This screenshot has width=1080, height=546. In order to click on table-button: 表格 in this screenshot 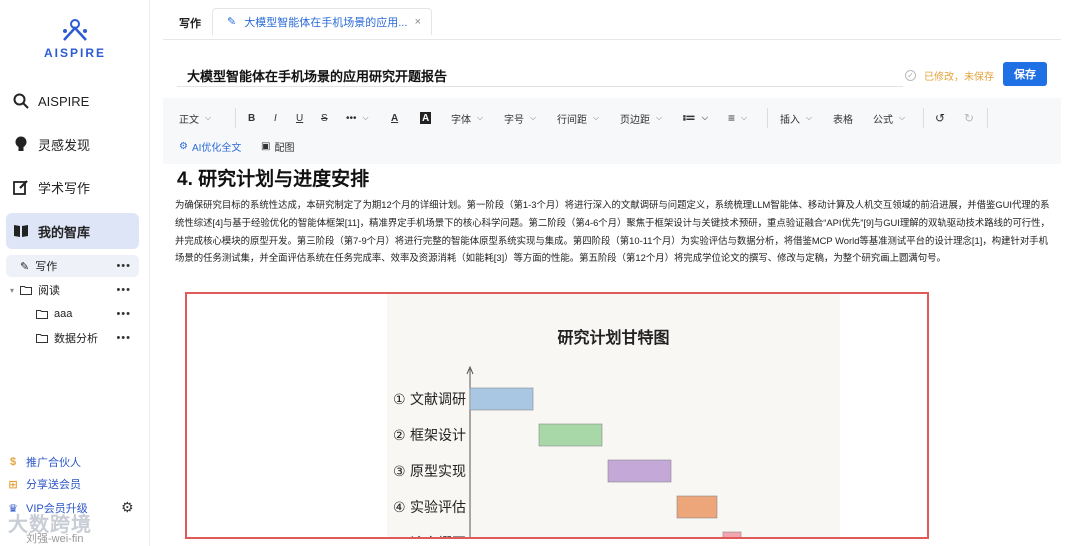, I will do `click(843, 118)`.